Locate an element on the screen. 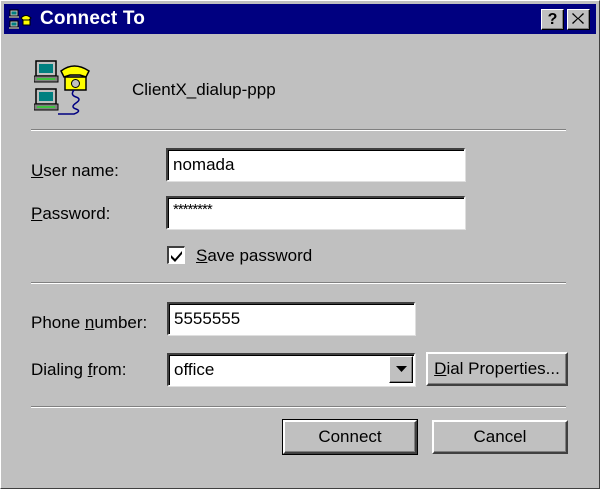 The height and width of the screenshot is (489, 600). connect-button: Connect is located at coordinates (350, 437).